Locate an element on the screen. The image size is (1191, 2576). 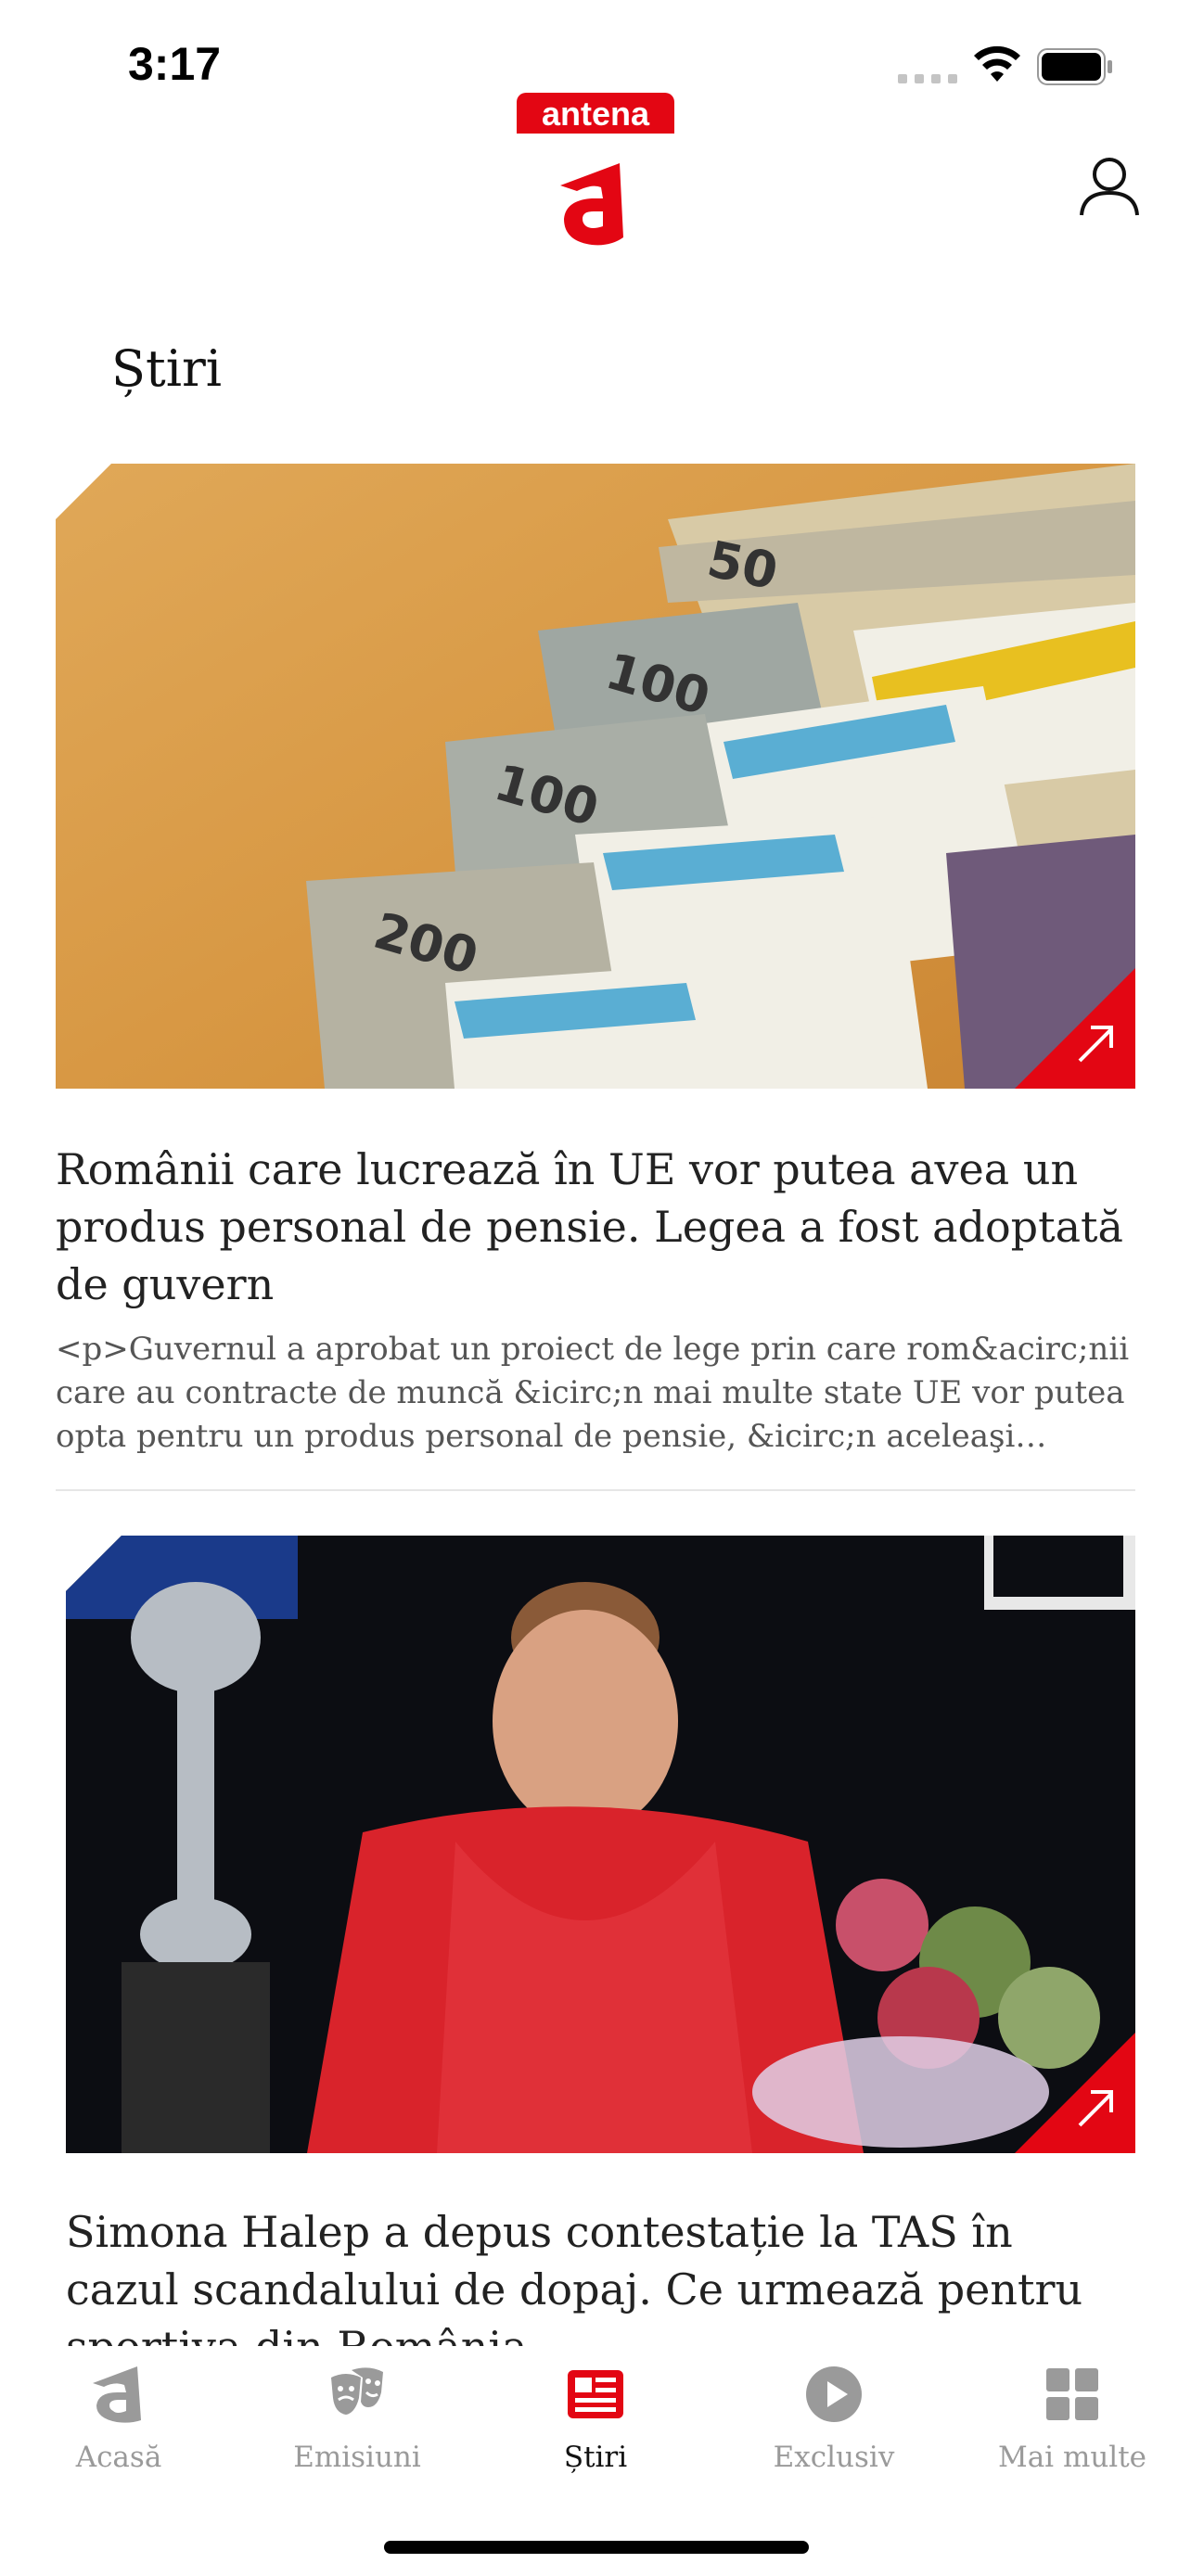
play-circle-icon is located at coordinates (834, 2394).